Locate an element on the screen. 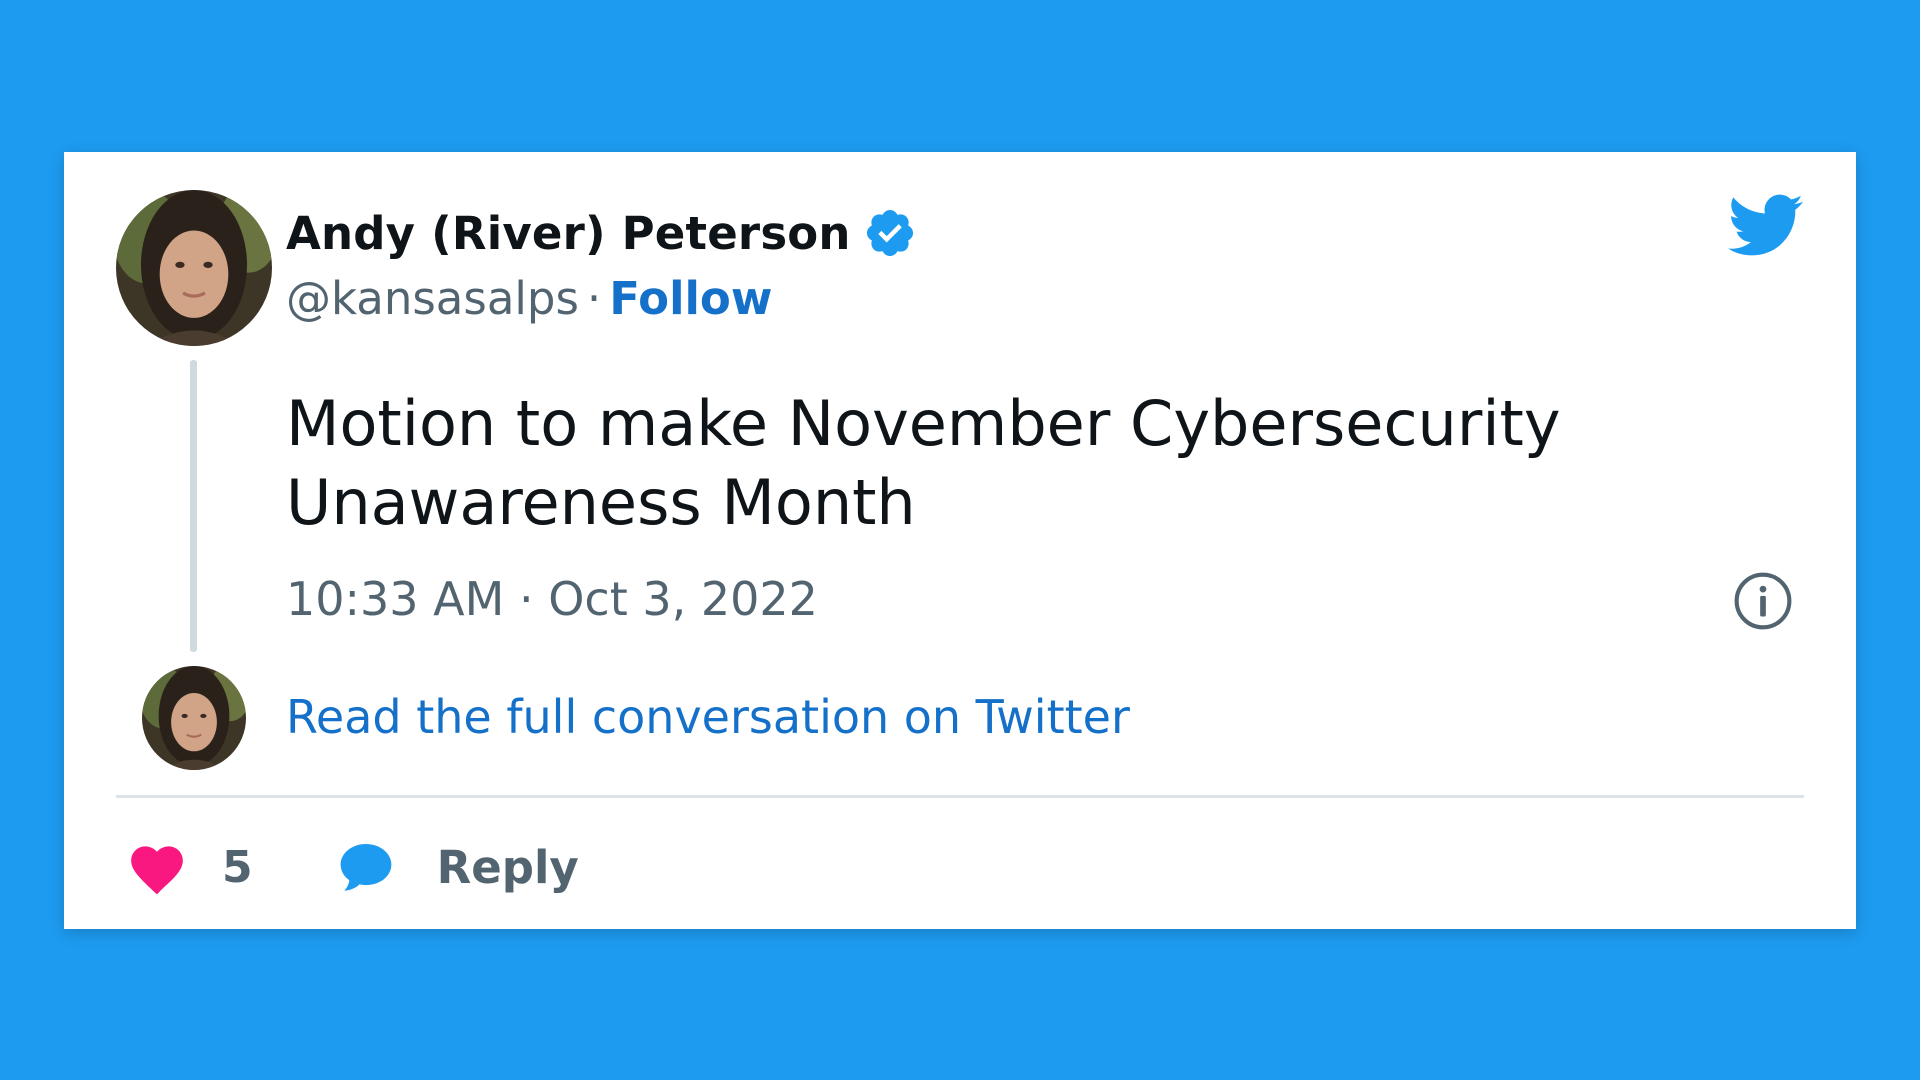  tweet-actions: 5 Reply is located at coordinates (352, 867).